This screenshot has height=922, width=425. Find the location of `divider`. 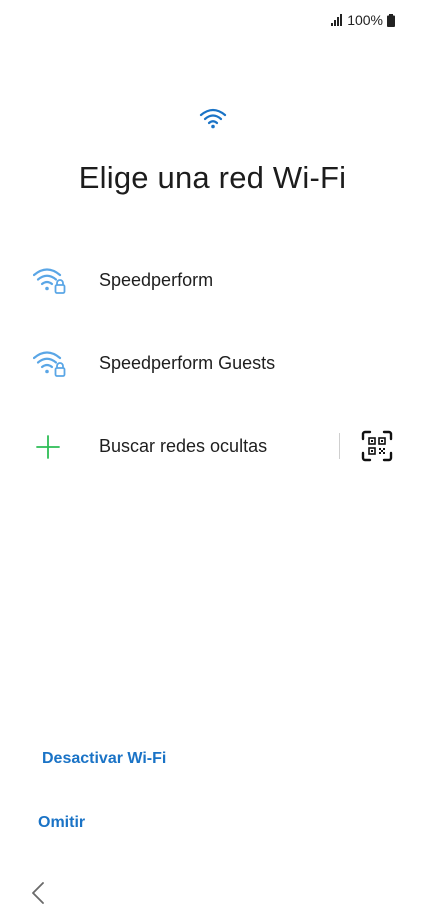

divider is located at coordinates (339, 446).